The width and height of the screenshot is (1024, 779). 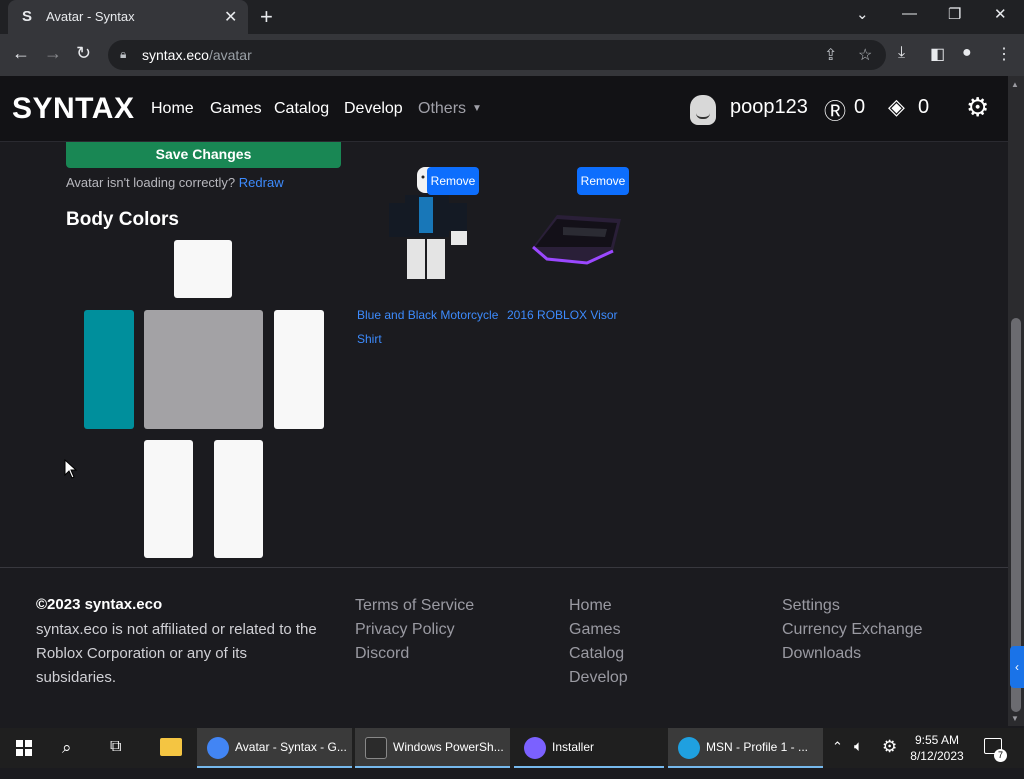 What do you see at coordinates (889, 757) in the screenshot?
I see `settings-tray-icon: ⚙` at bounding box center [889, 757].